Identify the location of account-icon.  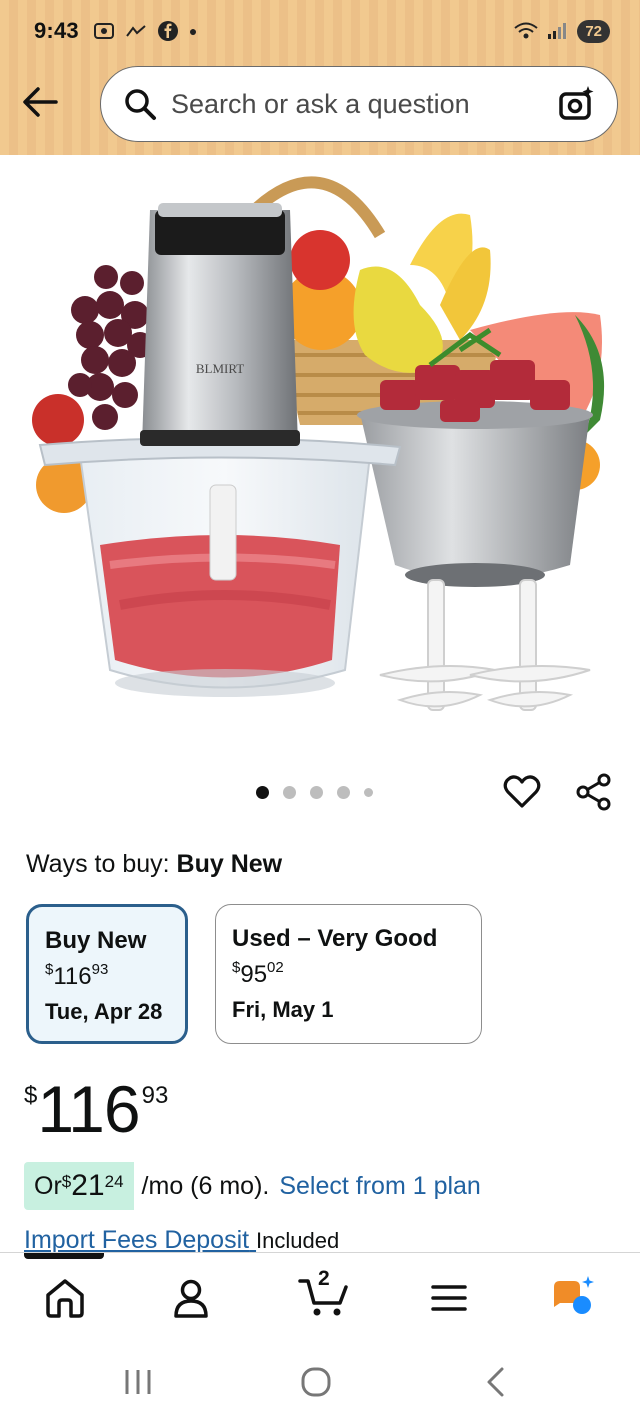
(191, 1298).